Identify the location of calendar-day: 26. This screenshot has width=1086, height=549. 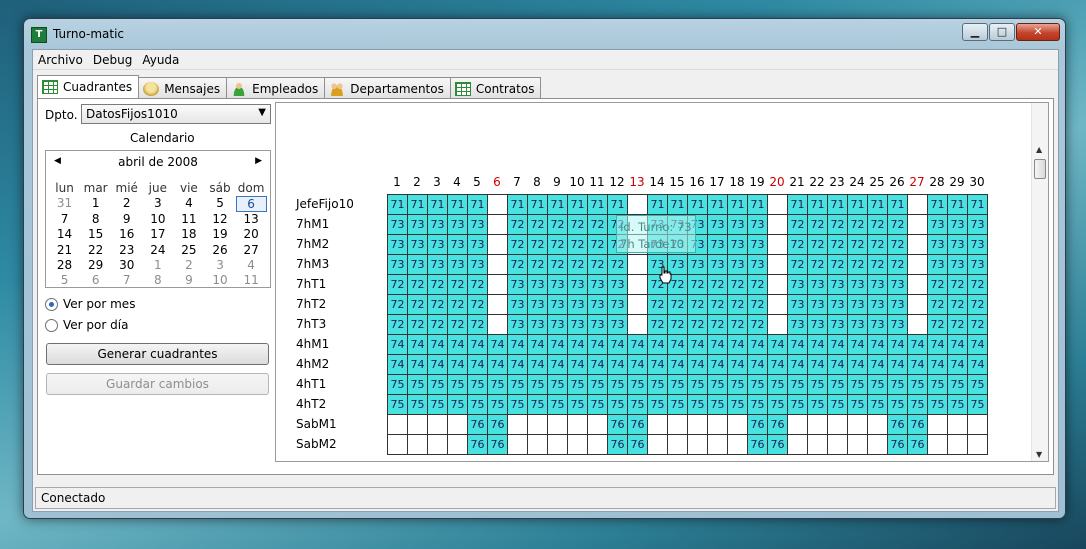
(219, 250).